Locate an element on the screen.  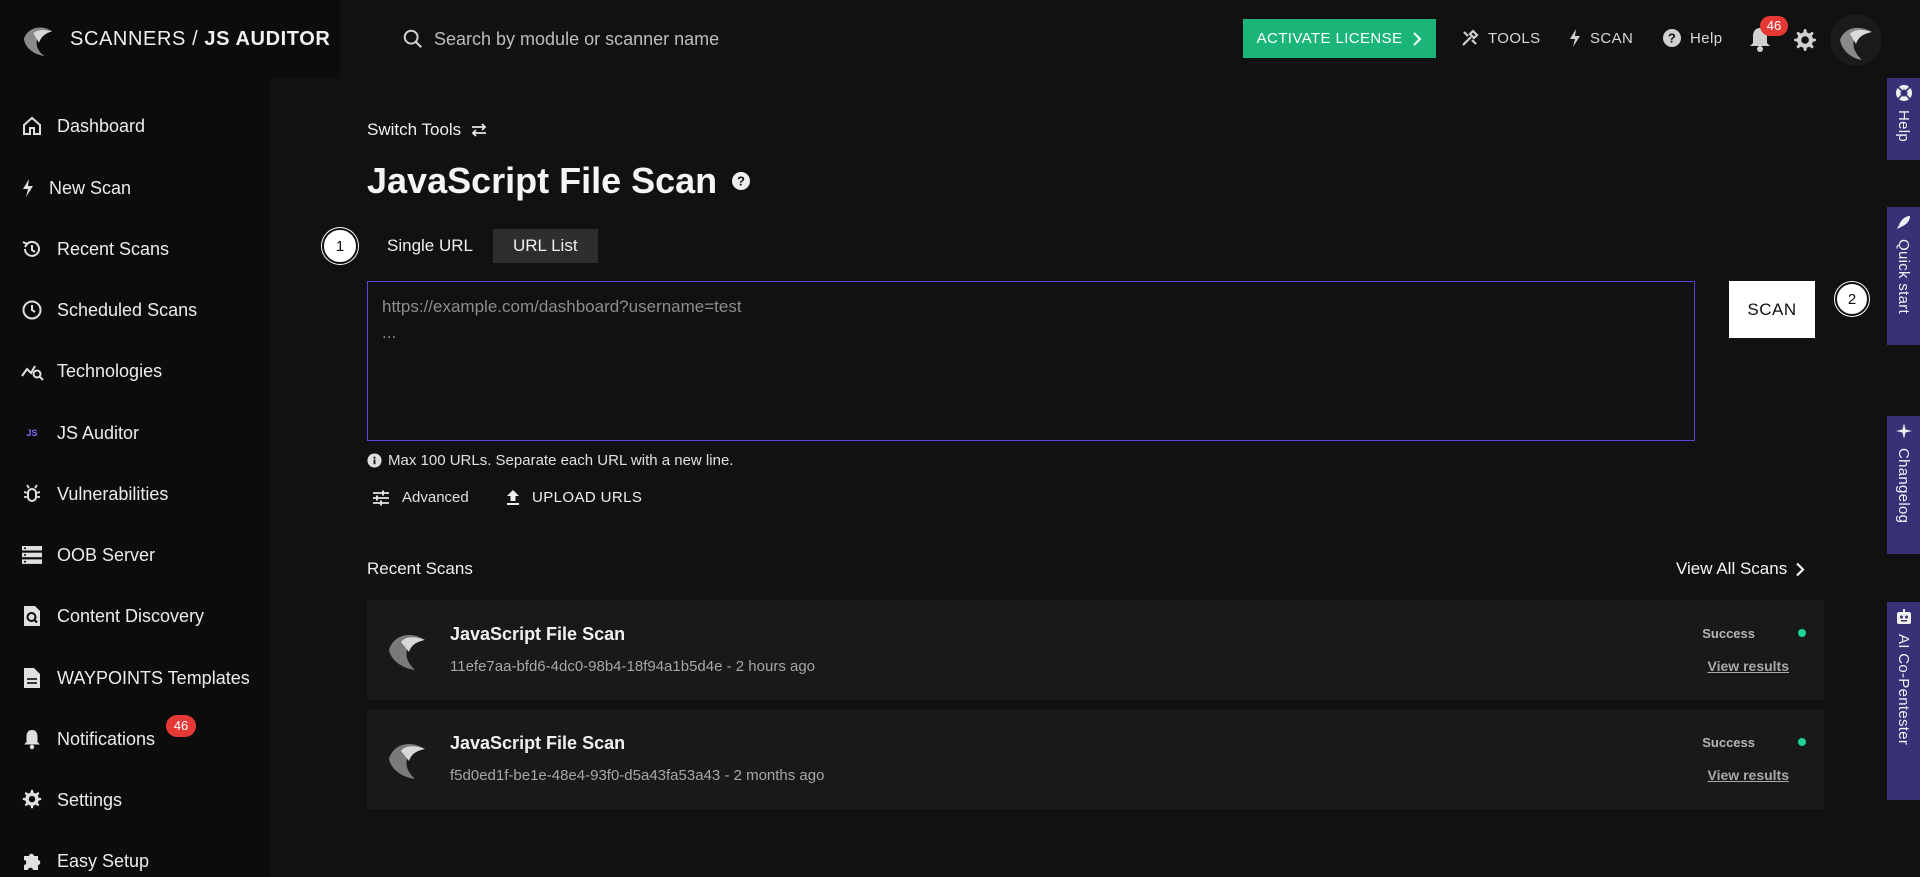
recent-scans-title: Recent Scans is located at coordinates (420, 568).